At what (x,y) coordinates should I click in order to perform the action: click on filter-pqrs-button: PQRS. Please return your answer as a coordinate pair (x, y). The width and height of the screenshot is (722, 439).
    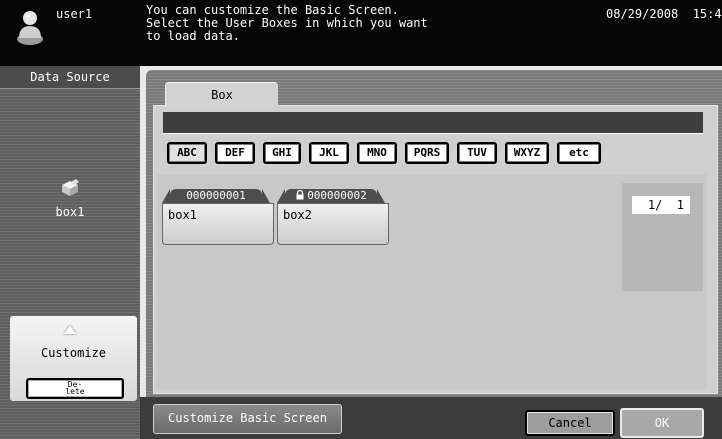
    Looking at the image, I should click on (427, 153).